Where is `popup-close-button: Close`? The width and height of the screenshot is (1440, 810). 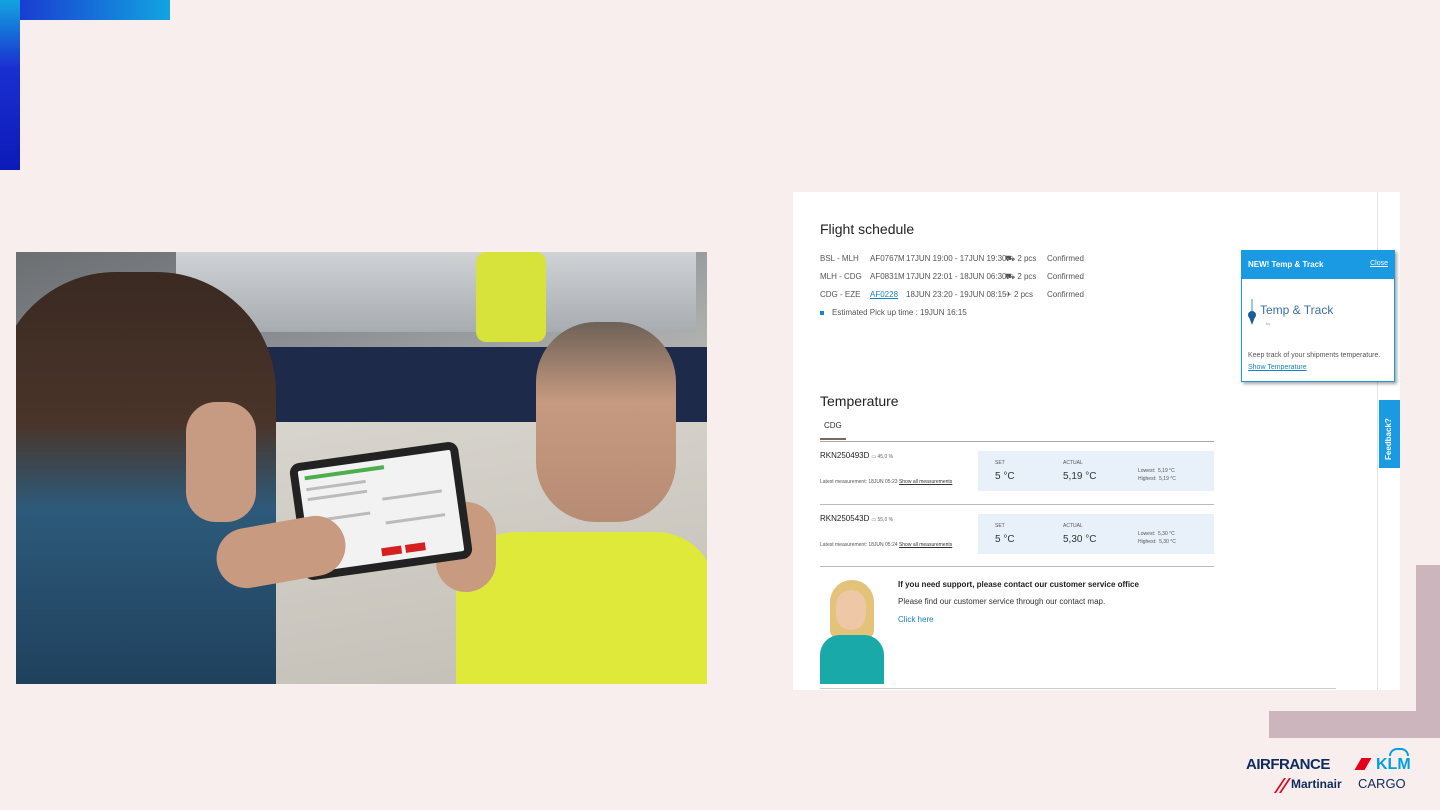 popup-close-button: Close is located at coordinates (1379, 263).